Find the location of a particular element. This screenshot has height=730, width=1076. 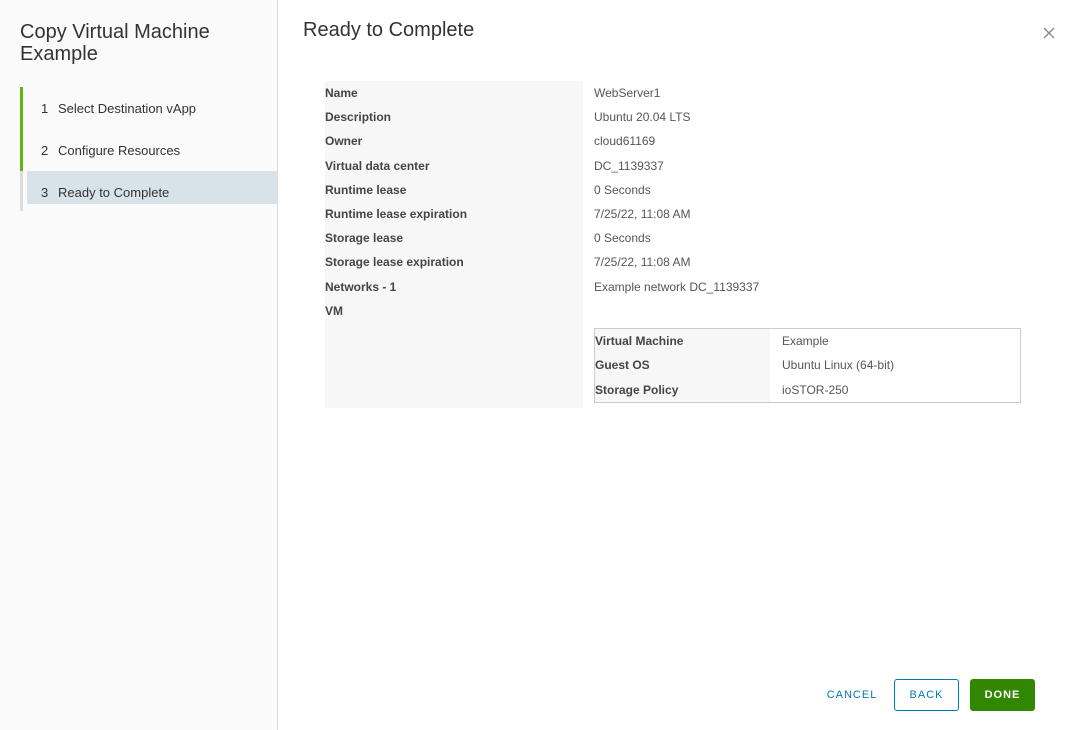

vm-row-storage-policy: Storage Policy ioSTOR-250 is located at coordinates (807, 390).